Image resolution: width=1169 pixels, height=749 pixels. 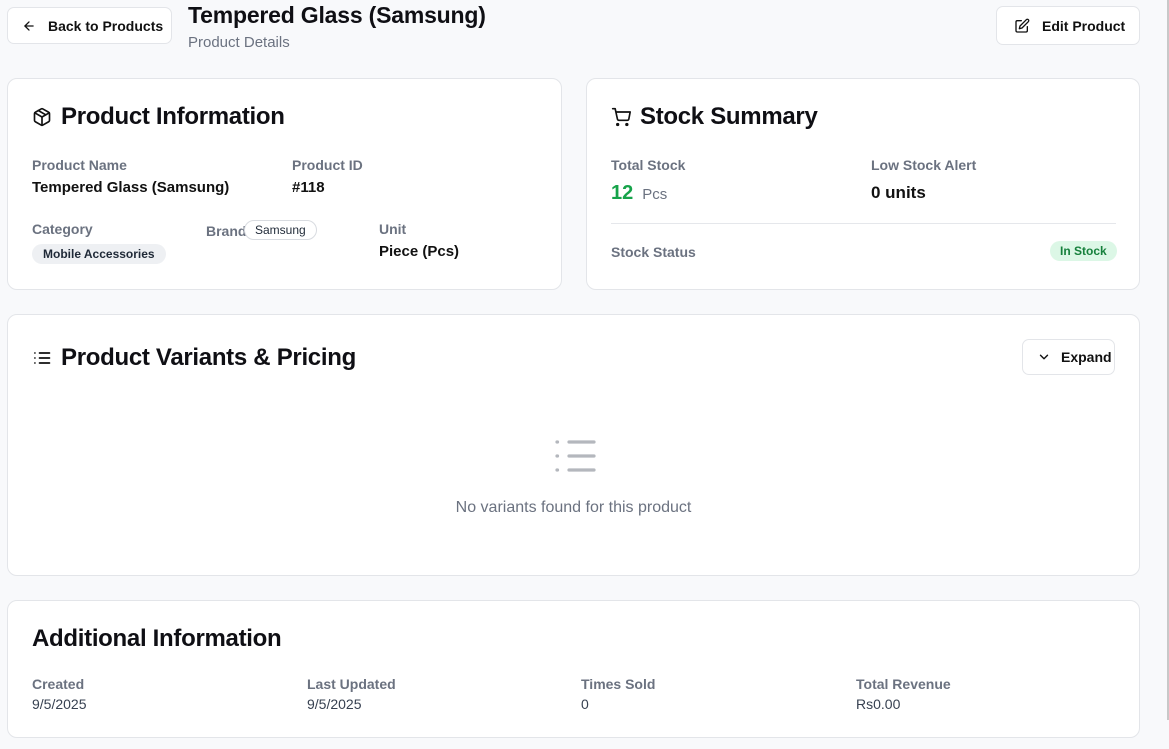 I want to click on back-button-label: Back to Products, so click(x=106, y=25).